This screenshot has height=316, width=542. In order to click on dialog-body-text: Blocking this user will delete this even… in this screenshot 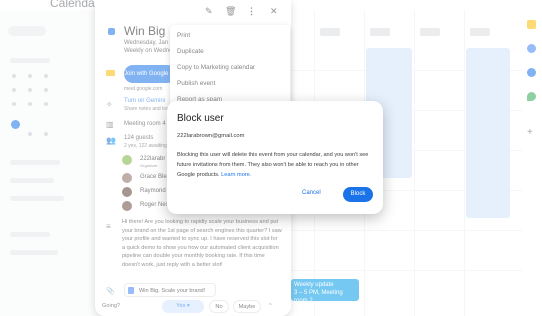, I will do `click(273, 165)`.